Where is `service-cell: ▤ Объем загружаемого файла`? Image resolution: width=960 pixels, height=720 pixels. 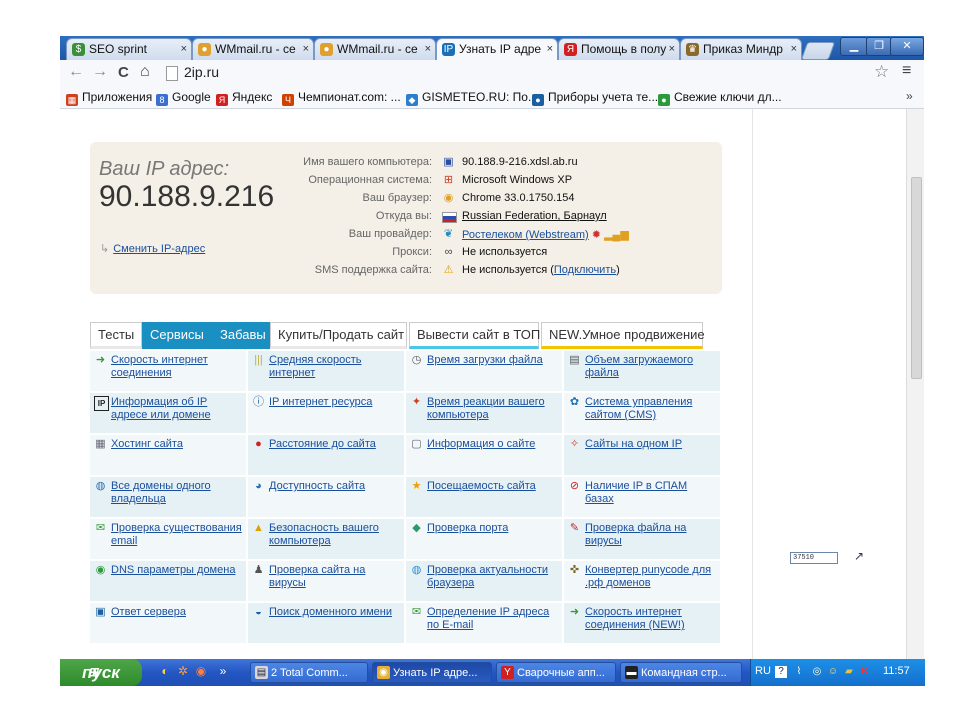
service-cell: ▤ Объем загружаемого файла is located at coordinates (642, 371).